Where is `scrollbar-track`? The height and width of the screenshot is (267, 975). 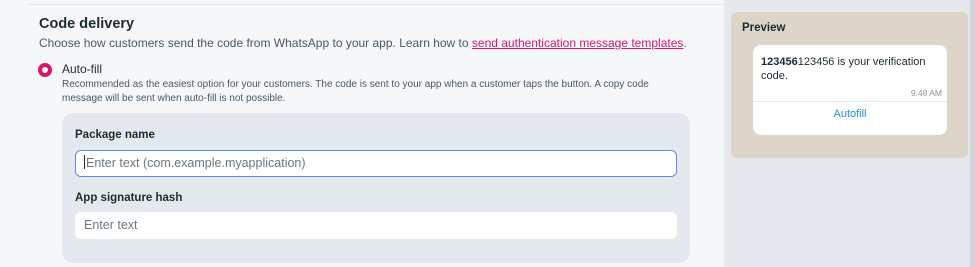 scrollbar-track is located at coordinates (972, 133).